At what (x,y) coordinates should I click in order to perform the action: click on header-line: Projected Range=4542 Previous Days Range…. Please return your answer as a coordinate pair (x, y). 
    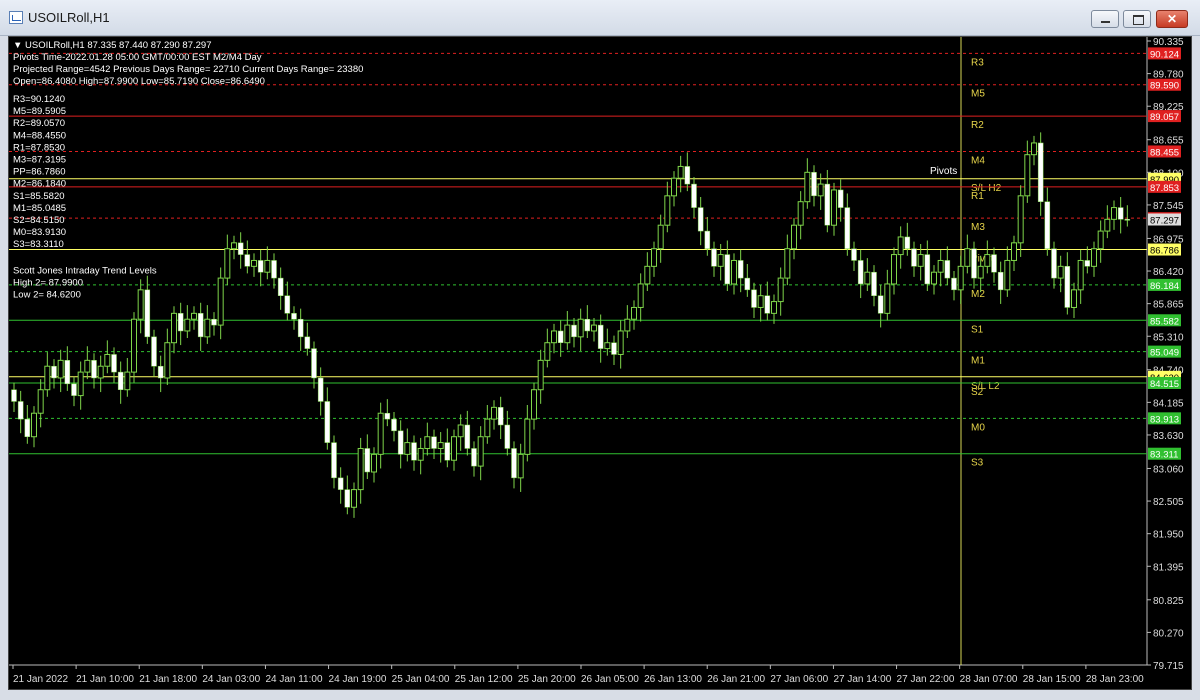
    Looking at the image, I should click on (188, 69).